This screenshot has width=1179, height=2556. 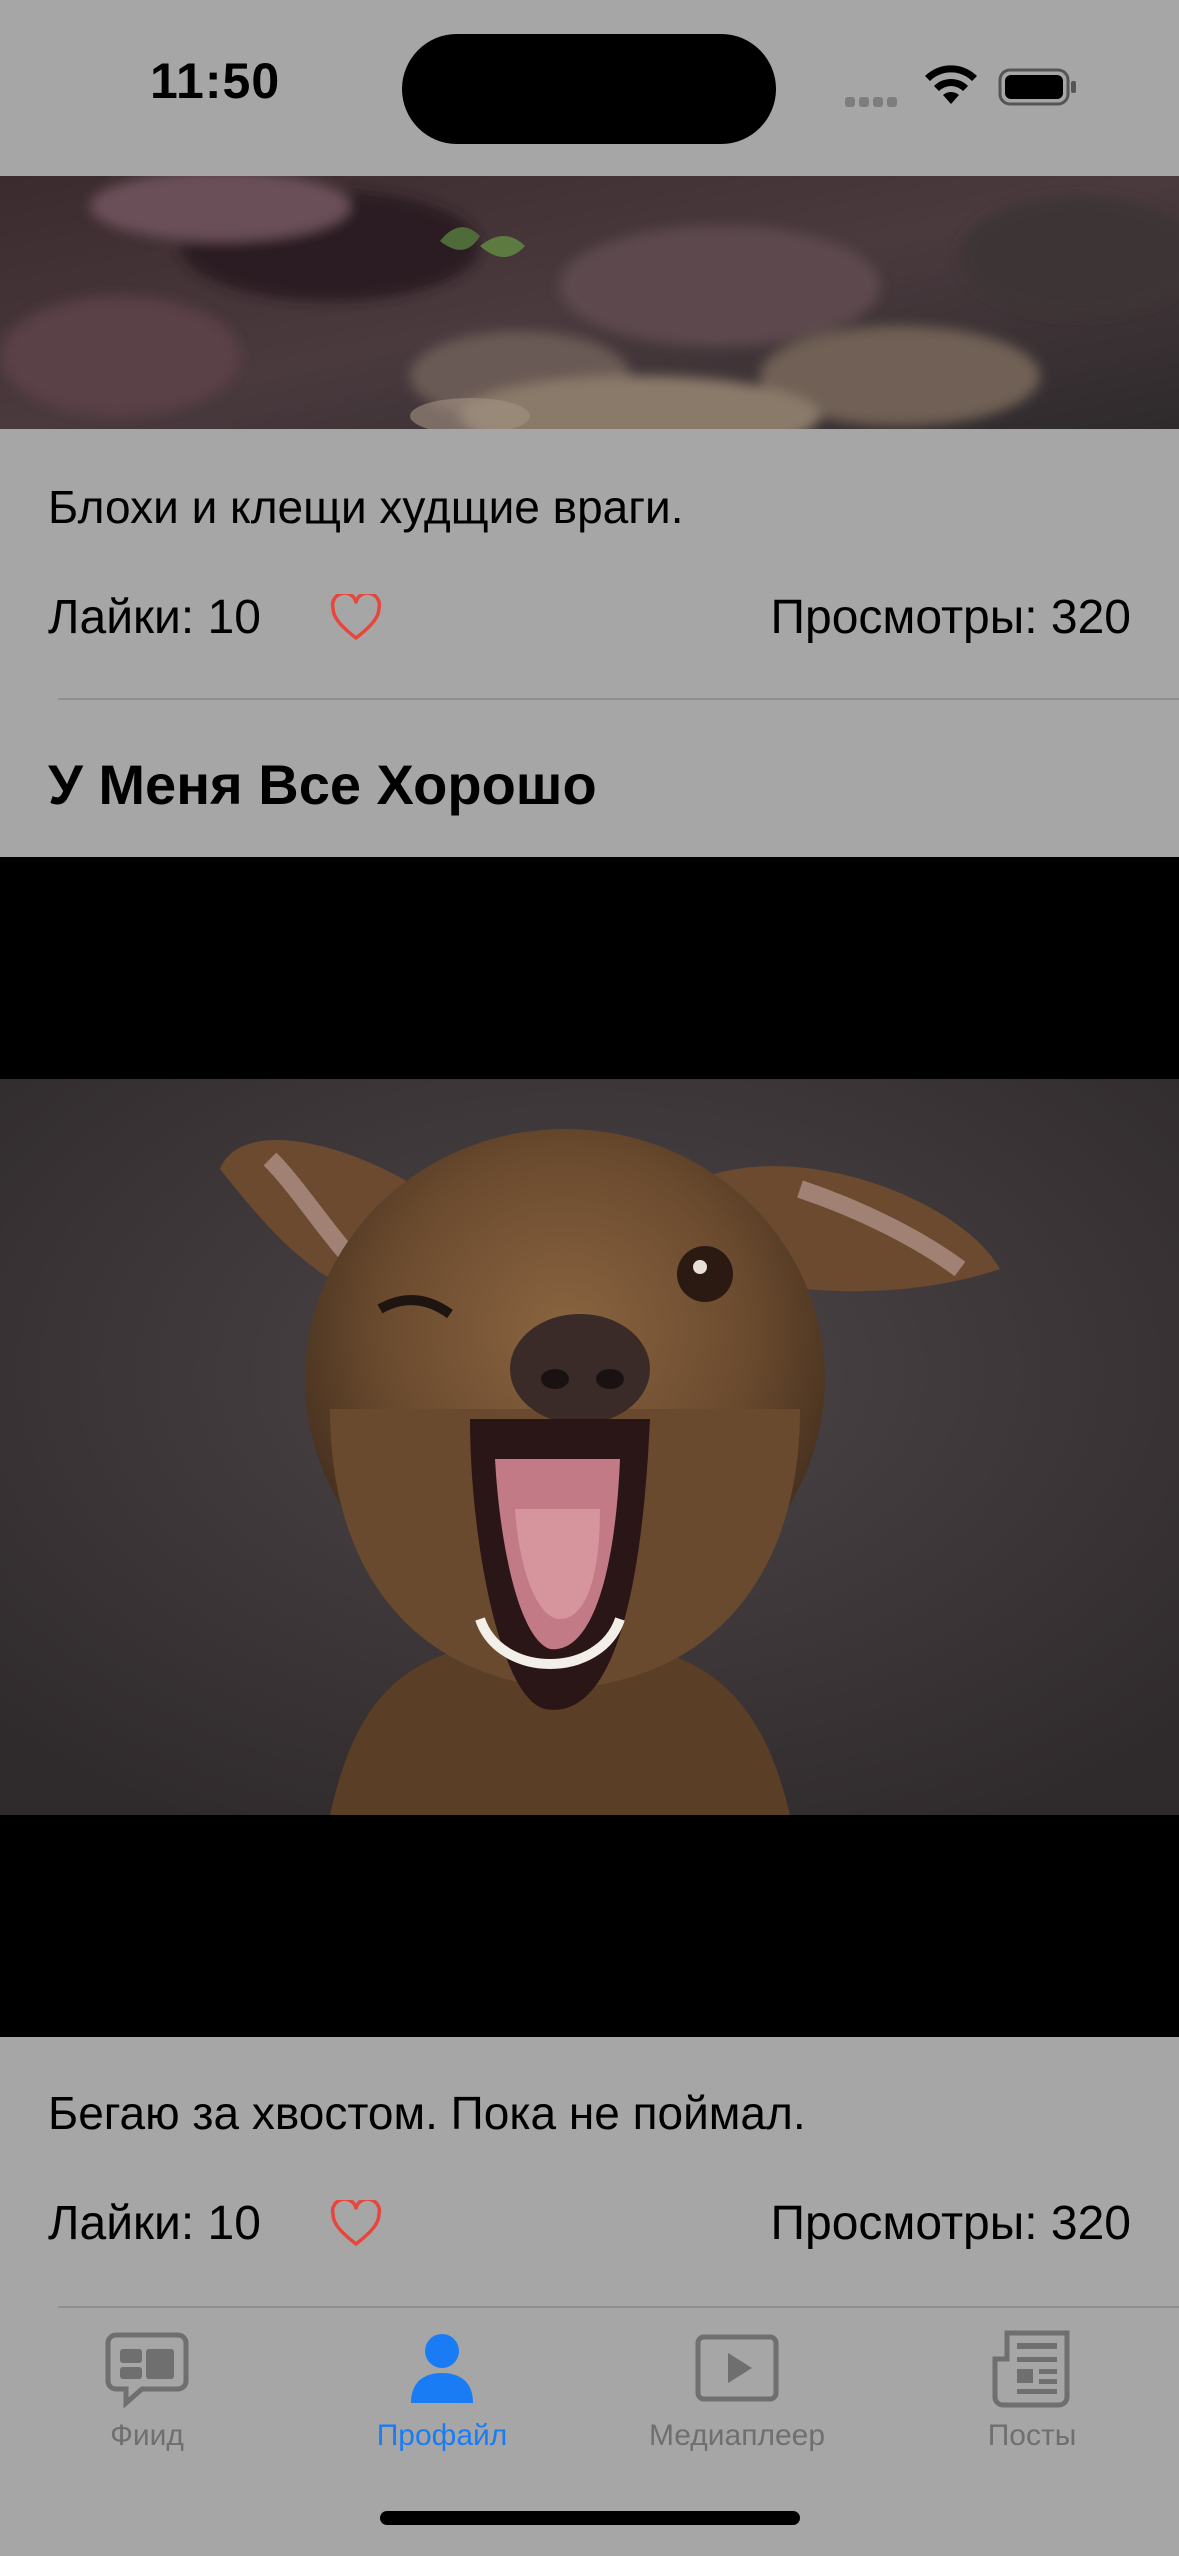 I want to click on tab-label: Фиид, so click(x=147, y=2435).